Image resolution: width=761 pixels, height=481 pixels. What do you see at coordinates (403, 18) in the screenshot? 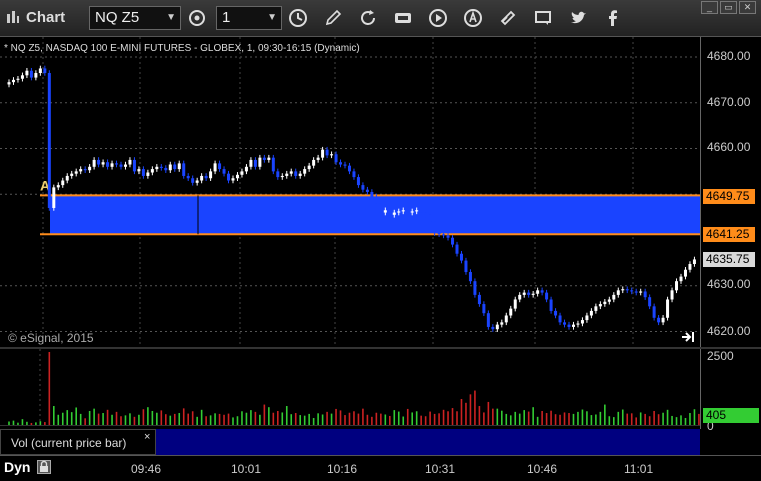
I see `get-icon` at bounding box center [403, 18].